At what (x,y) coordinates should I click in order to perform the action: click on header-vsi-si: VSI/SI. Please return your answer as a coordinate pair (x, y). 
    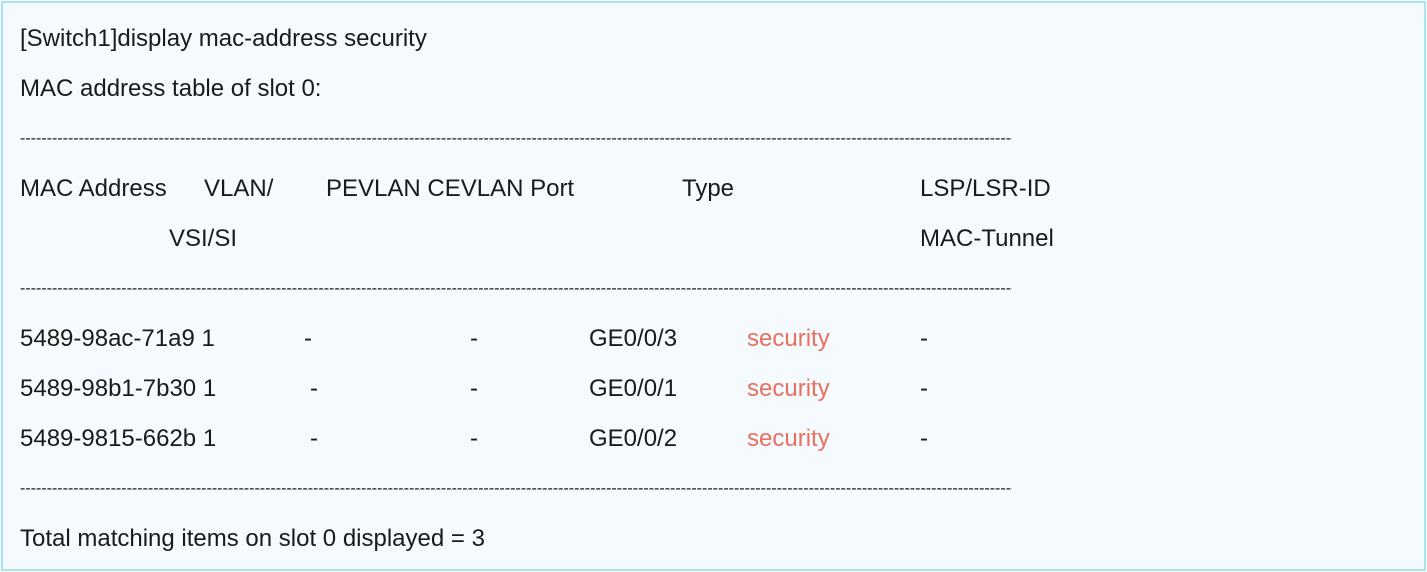
    Looking at the image, I should click on (203, 238).